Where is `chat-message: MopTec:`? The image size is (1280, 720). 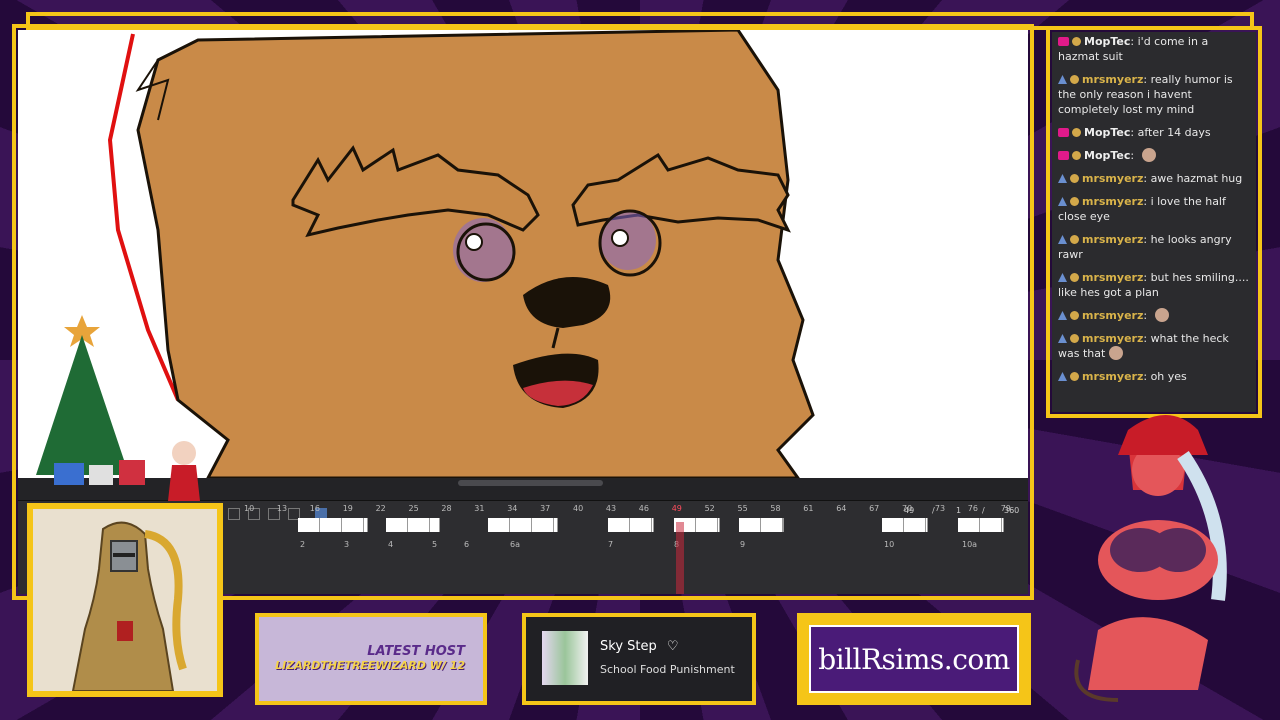 chat-message: MopTec: is located at coordinates (1154, 157).